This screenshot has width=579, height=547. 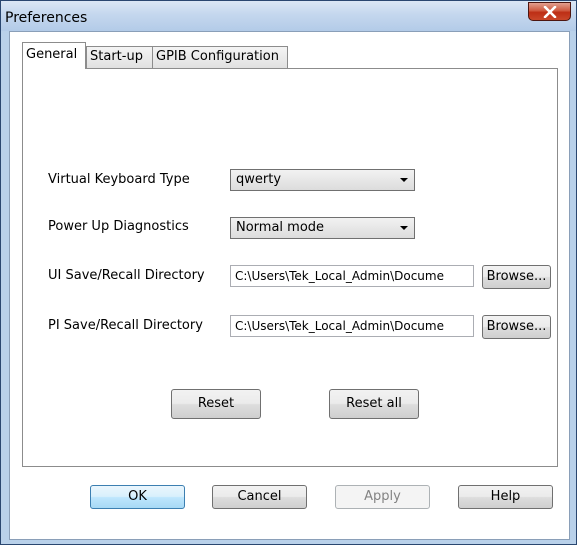 I want to click on pi-save-recall-label: PI Save/Recall Directory, so click(x=125, y=325).